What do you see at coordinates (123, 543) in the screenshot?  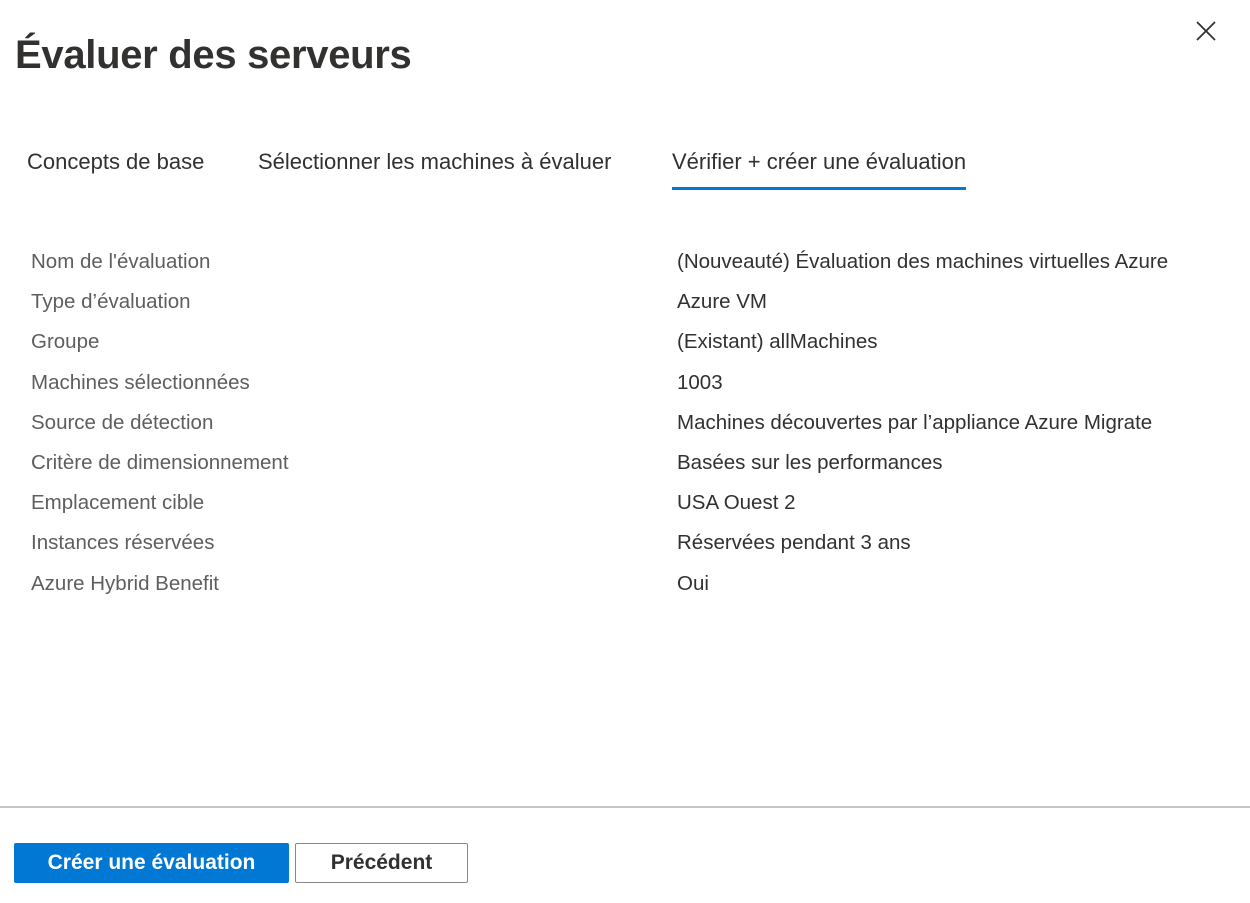 I see `summary-label: Instances réservées` at bounding box center [123, 543].